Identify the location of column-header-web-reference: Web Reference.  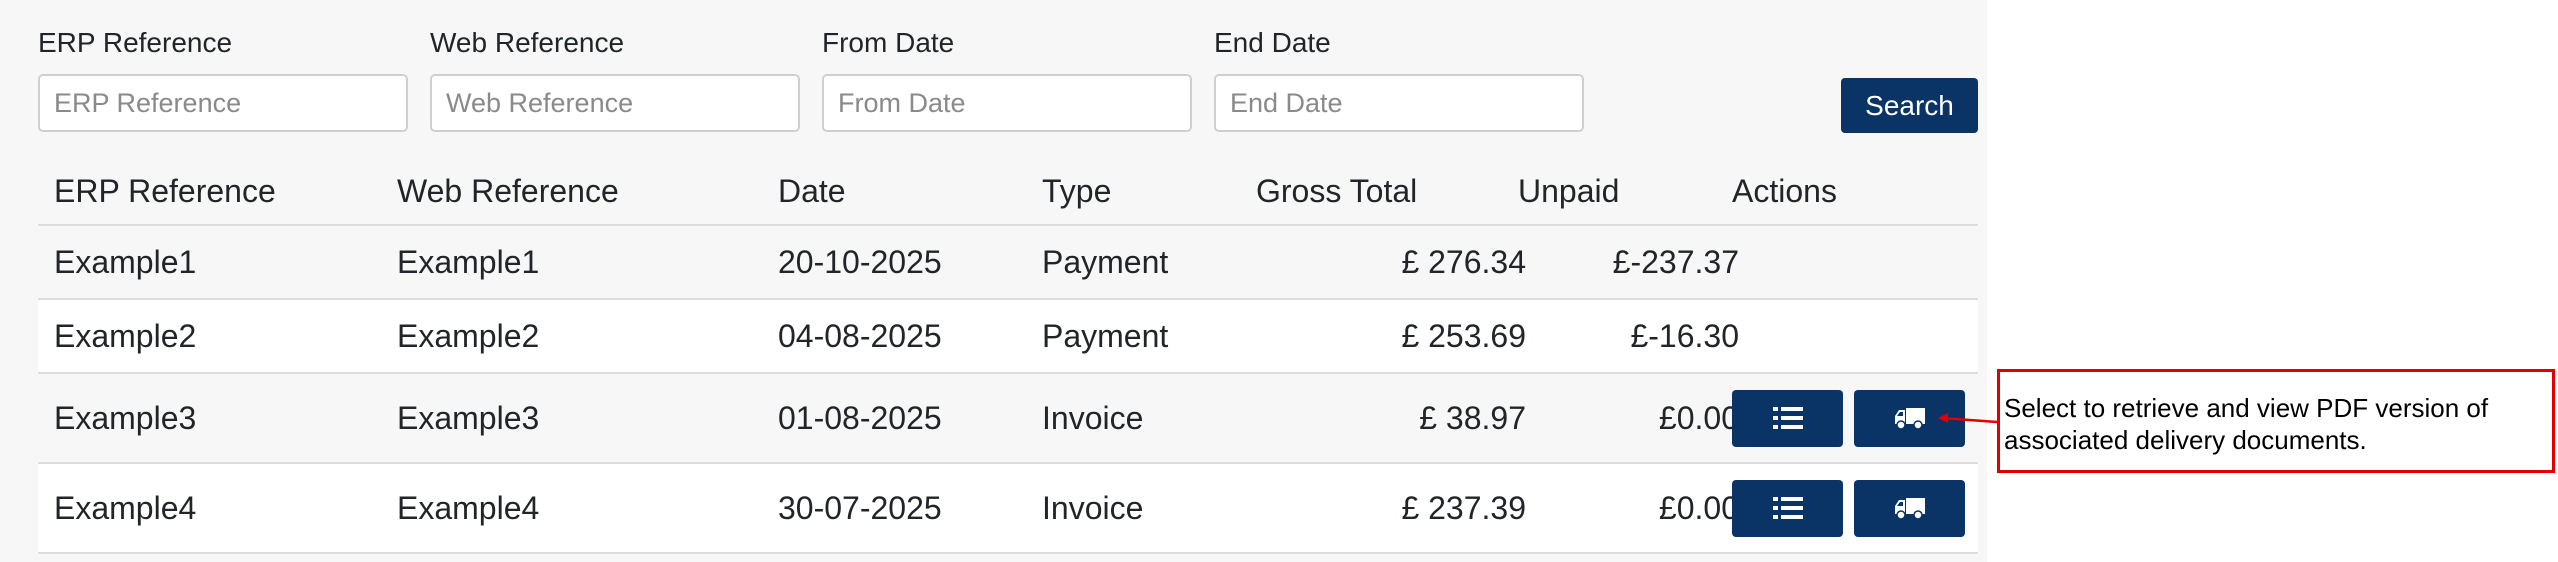
(508, 190).